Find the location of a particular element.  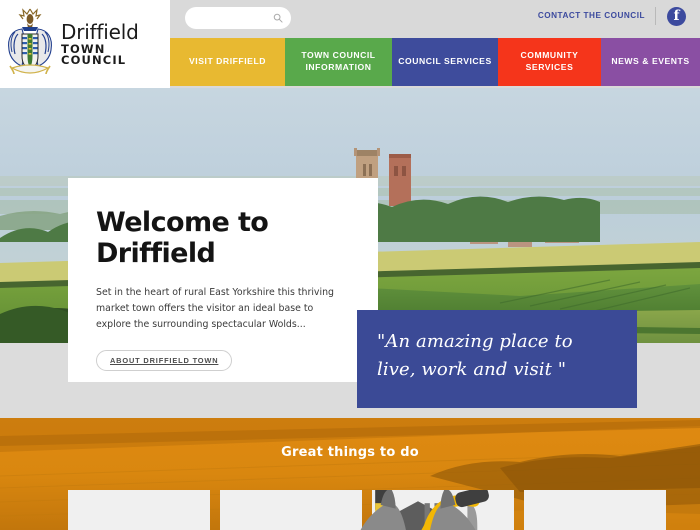

nav-item-news-and-events: NEWS & EVENTS is located at coordinates (650, 62).